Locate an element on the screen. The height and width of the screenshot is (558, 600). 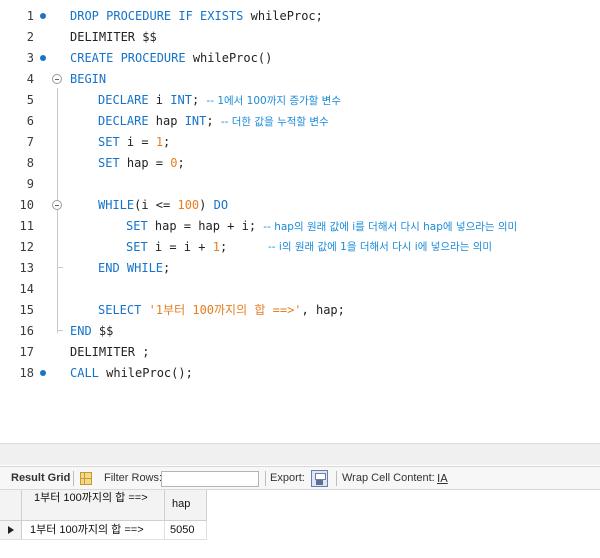
line-number: 6 is located at coordinates (30, 121).